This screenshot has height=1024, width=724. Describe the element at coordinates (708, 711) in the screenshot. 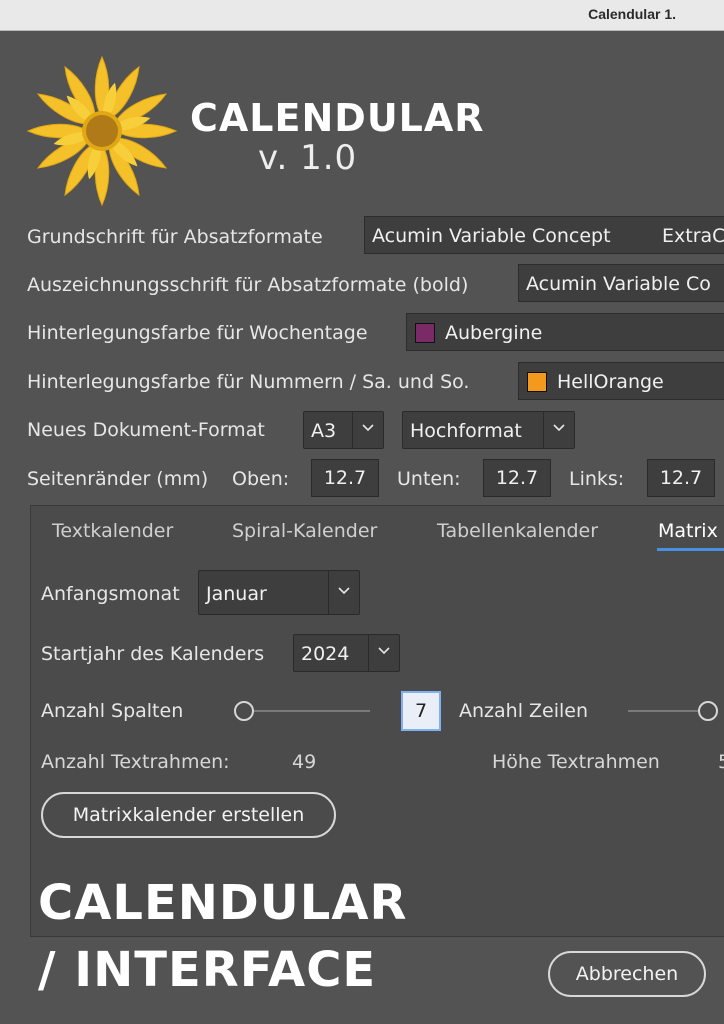

I see `zeilen-slider-knob` at that location.